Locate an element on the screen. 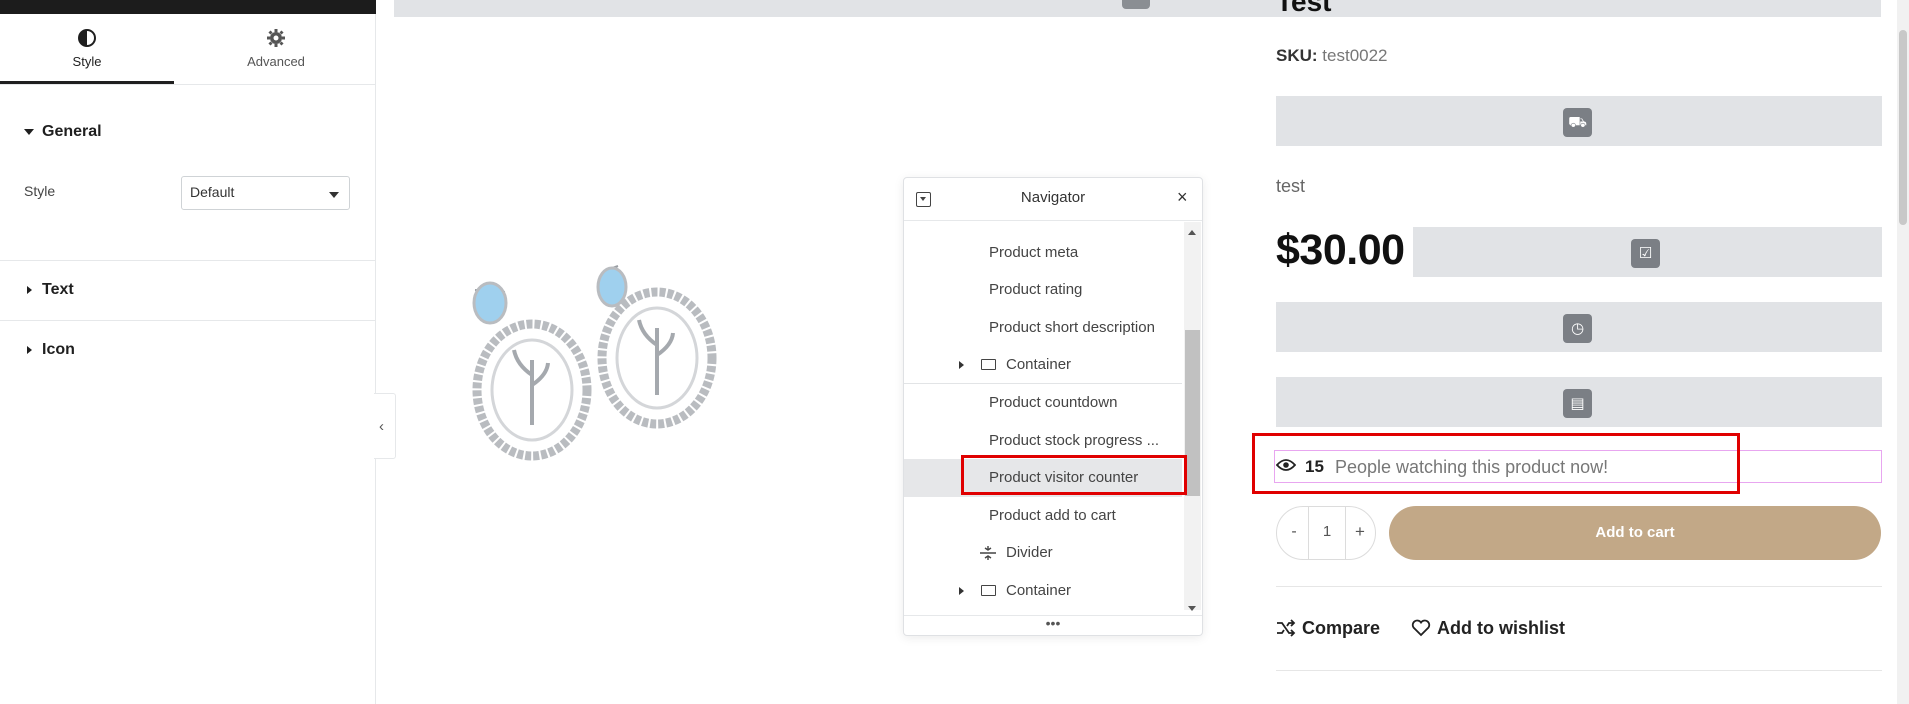  product-sku: SKU: test0022 is located at coordinates (1332, 56).